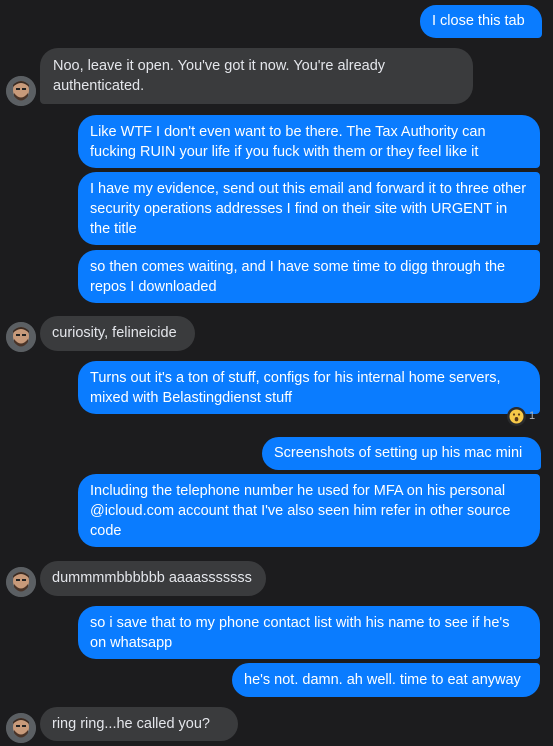  What do you see at coordinates (139, 724) in the screenshot?
I see `message-bubble-incoming: ring ring...he called you?` at bounding box center [139, 724].